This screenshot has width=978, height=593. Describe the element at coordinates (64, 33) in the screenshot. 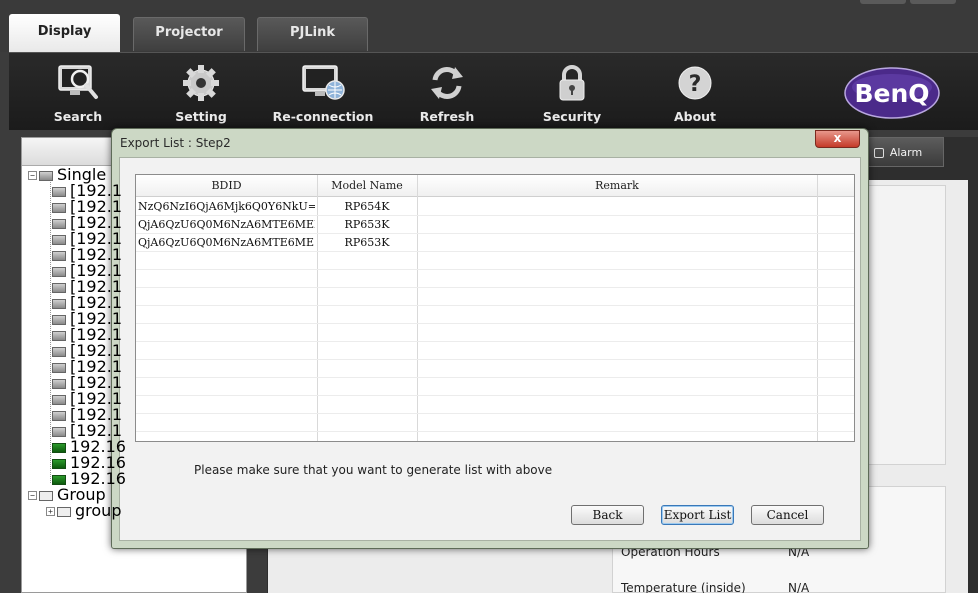

I see `tab-display: Display` at that location.